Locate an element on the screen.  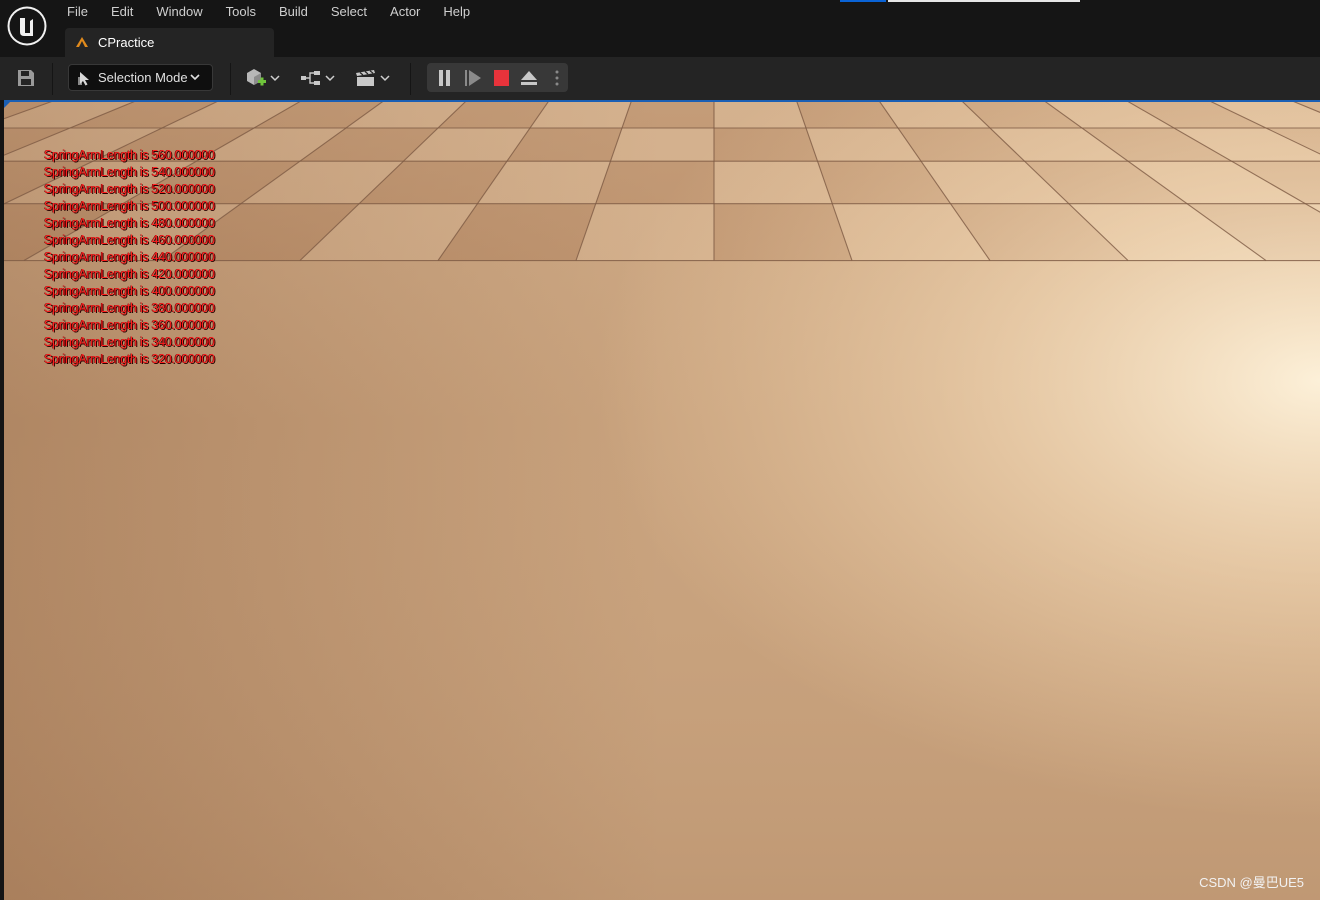
log-line: SpringArmLength is 400.000000 is located at coordinates (129, 291).